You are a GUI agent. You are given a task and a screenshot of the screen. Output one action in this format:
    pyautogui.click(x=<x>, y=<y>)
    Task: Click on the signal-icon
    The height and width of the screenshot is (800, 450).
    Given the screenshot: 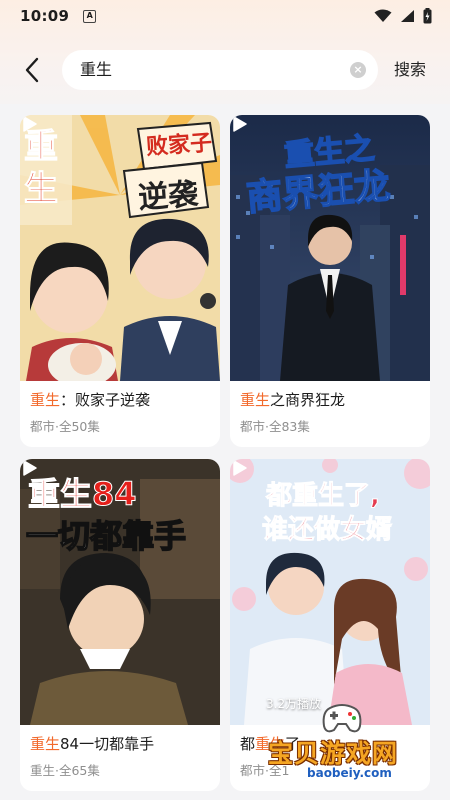 What is the action you would take?
    pyautogui.click(x=407, y=16)
    